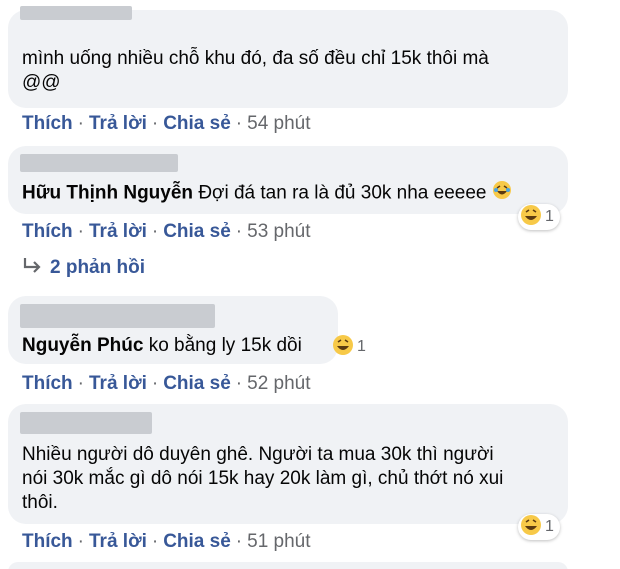  What do you see at coordinates (76, 13) in the screenshot?
I see `comment-1-author-redacted` at bounding box center [76, 13].